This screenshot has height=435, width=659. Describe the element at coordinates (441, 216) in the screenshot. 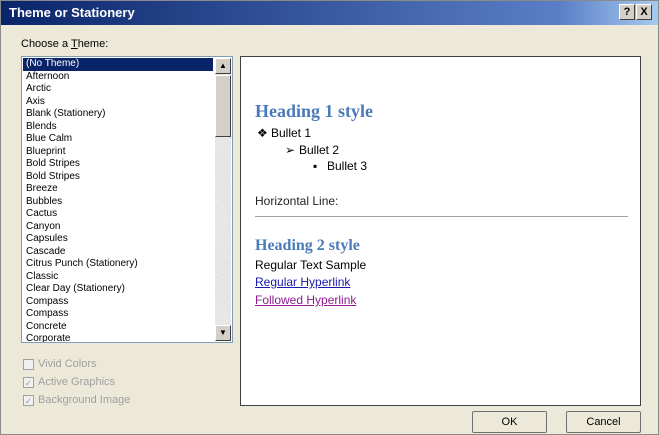

I see `preview-horizontal-line` at that location.